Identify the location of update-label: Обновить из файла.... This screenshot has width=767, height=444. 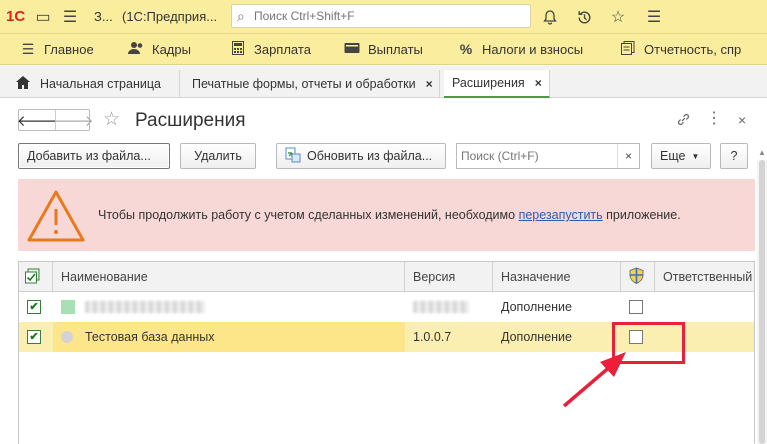
(370, 156).